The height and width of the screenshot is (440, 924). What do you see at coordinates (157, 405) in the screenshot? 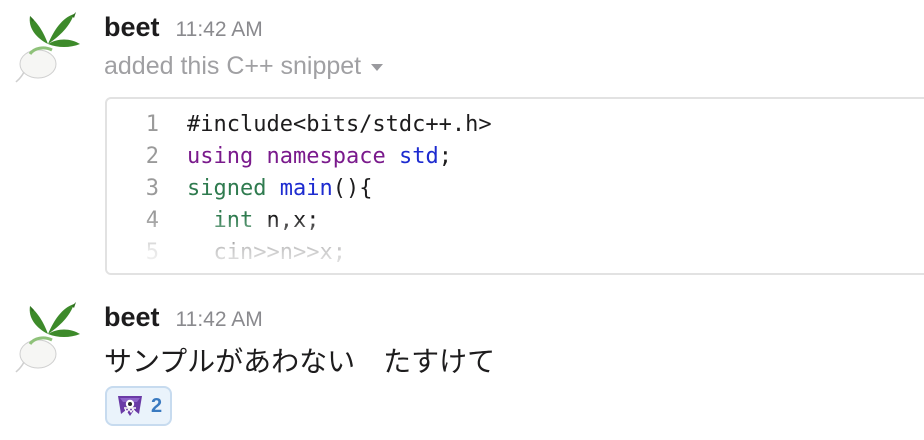
I see `reaction-count: 2` at bounding box center [157, 405].